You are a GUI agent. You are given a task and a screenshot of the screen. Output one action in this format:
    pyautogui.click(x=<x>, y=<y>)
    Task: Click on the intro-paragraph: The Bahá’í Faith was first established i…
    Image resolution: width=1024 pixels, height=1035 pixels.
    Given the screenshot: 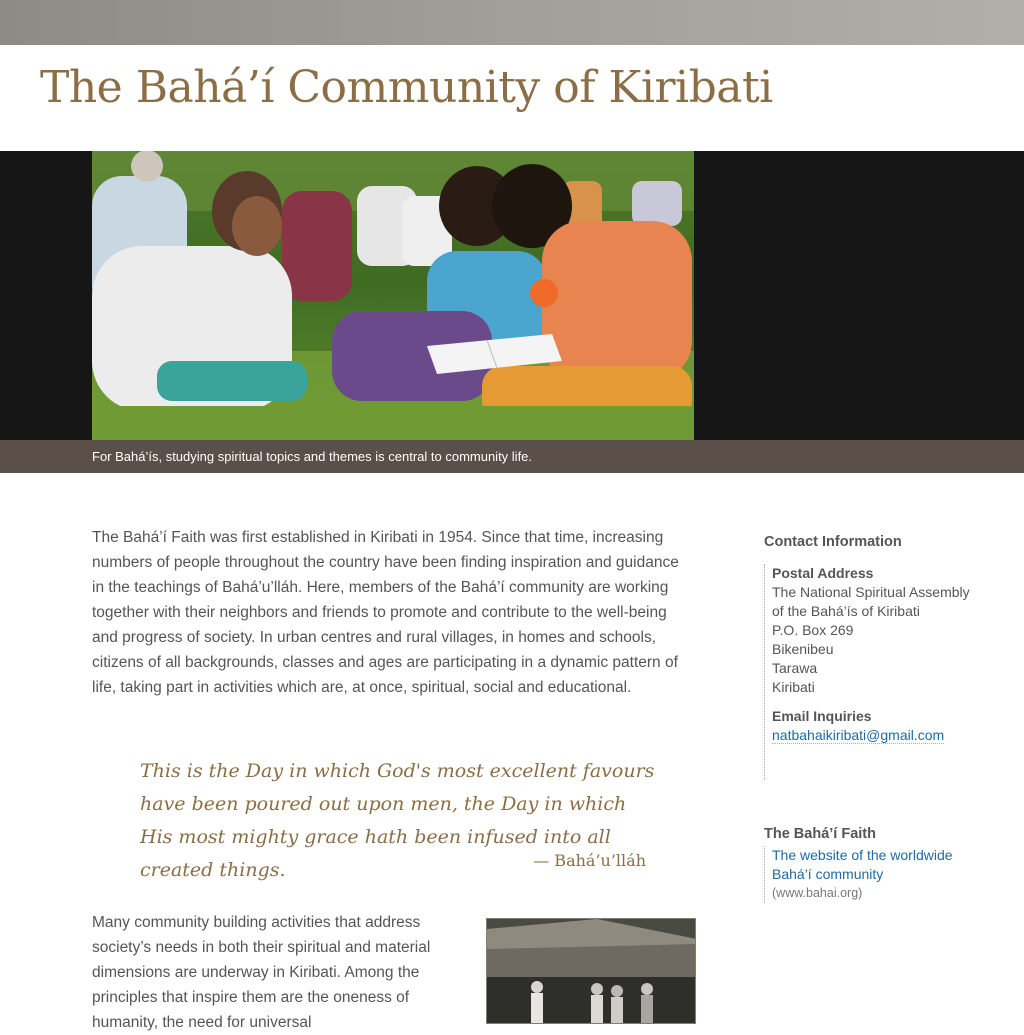 What is the action you would take?
    pyautogui.click(x=385, y=612)
    